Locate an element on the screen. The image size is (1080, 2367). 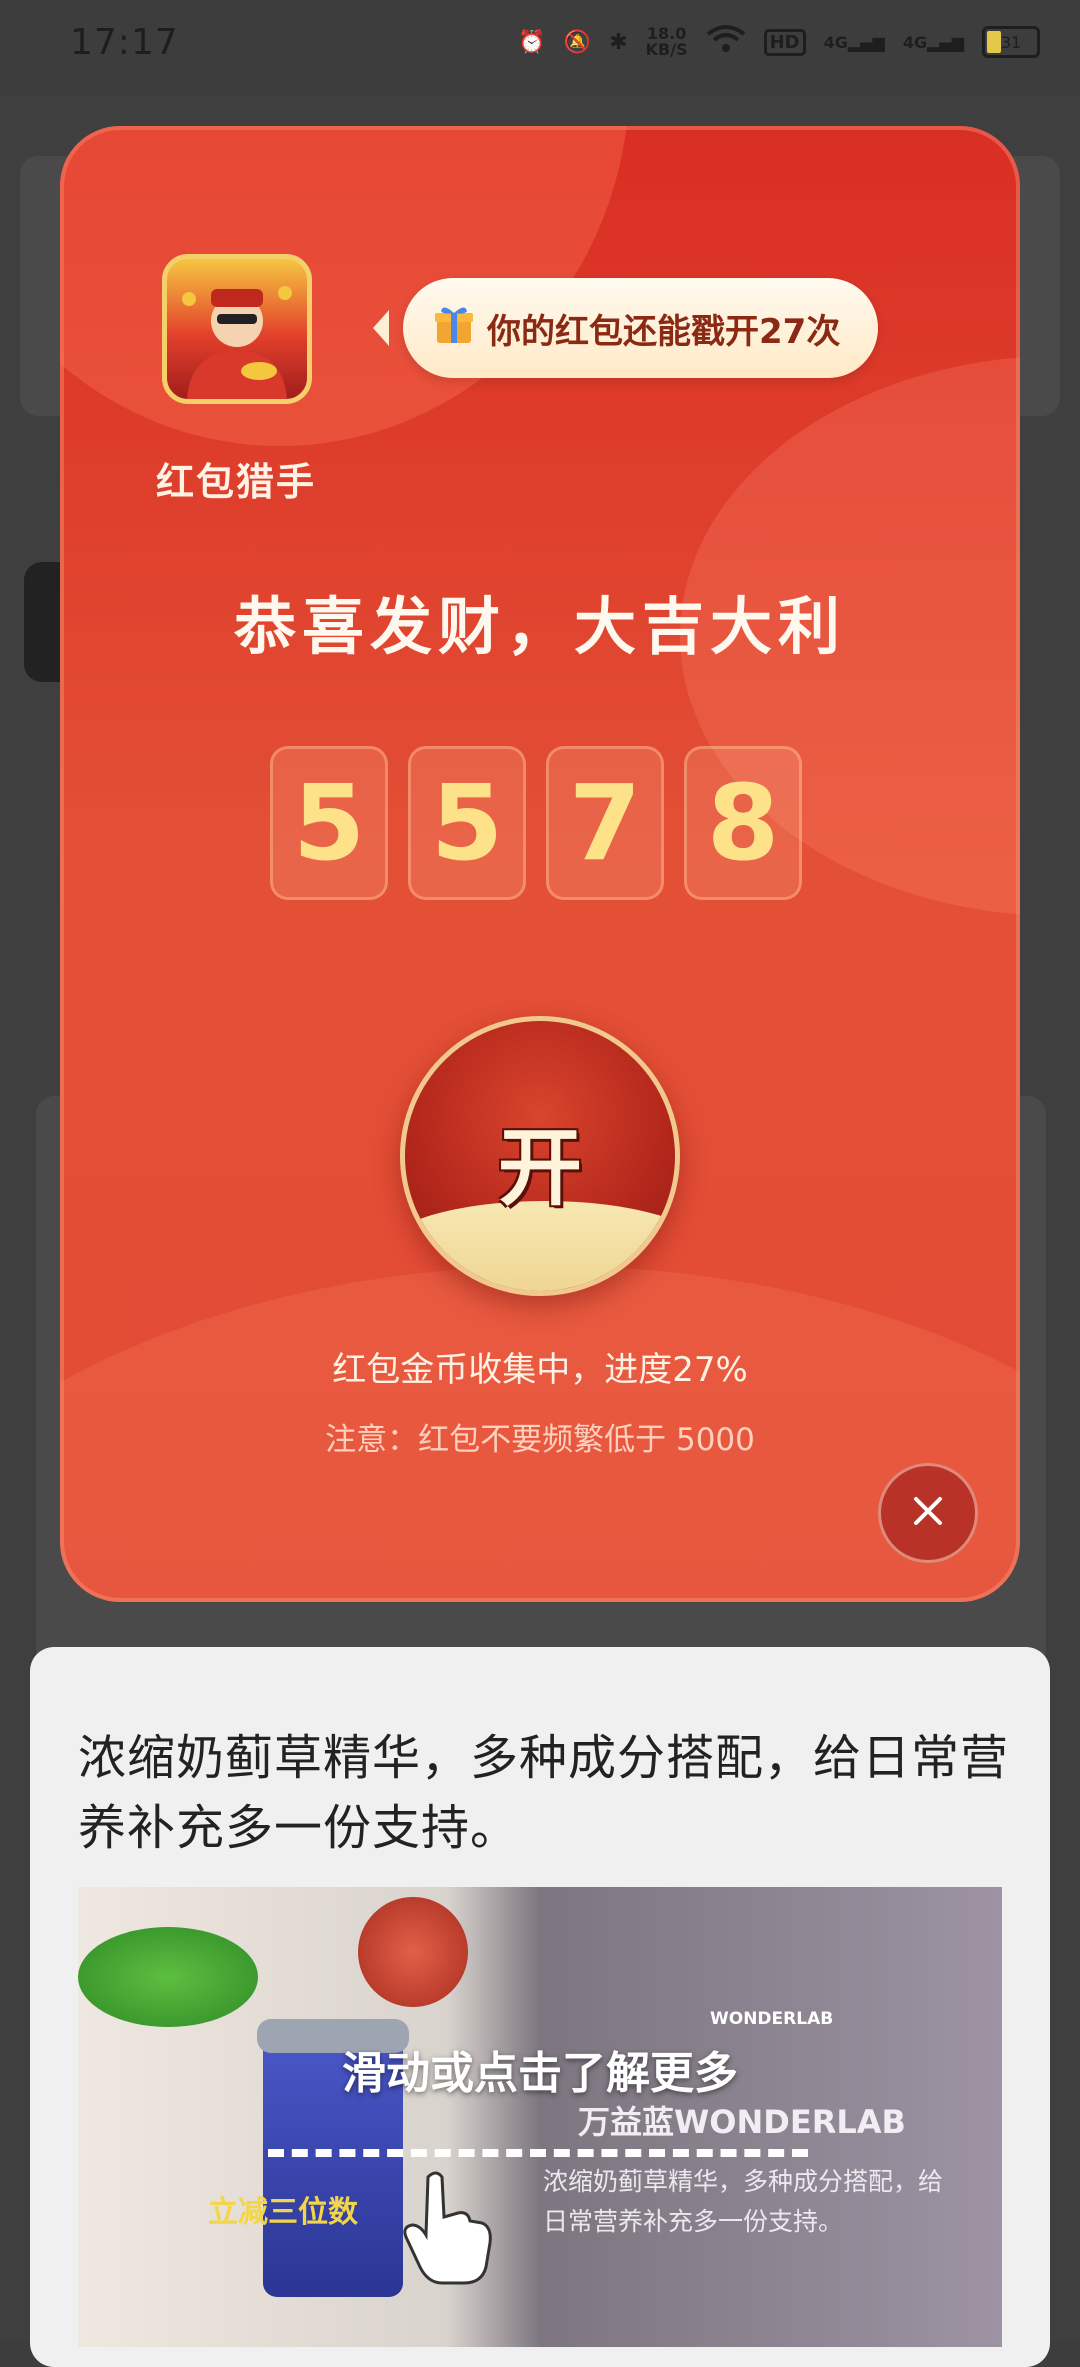
swipe-hint: 滑动或点击了解更多 is located at coordinates (540, 2073).